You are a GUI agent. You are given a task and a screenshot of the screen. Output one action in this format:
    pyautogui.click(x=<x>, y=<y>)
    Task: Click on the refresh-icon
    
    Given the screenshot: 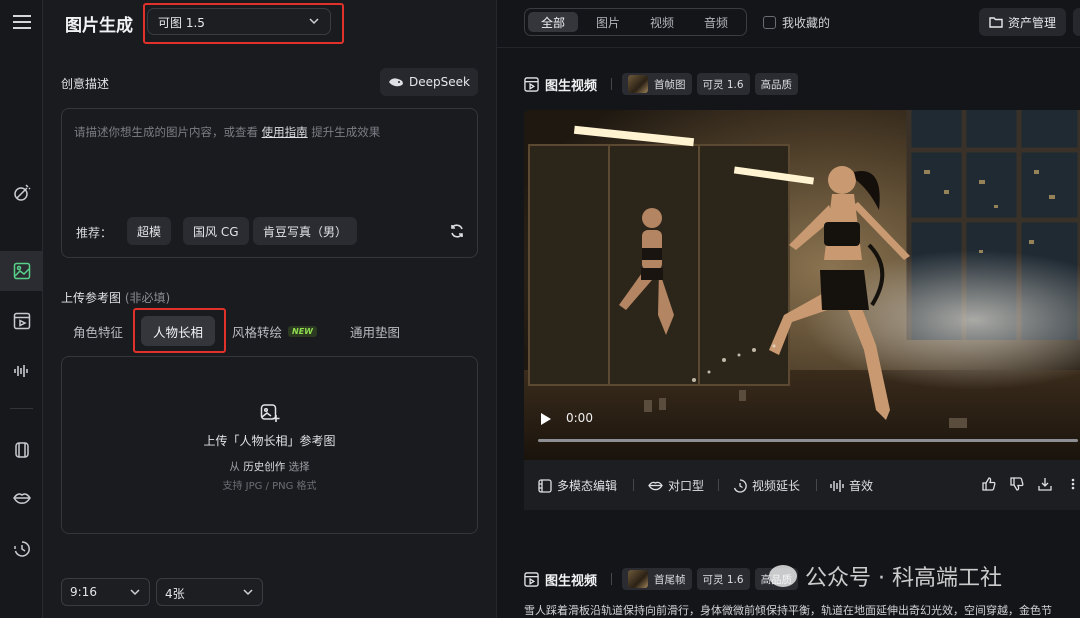 What is the action you would take?
    pyautogui.click(x=457, y=231)
    